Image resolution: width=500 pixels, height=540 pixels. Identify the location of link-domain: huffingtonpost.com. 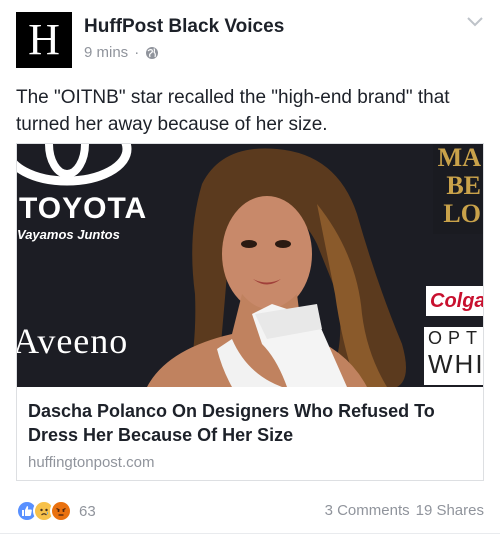
(91, 462).